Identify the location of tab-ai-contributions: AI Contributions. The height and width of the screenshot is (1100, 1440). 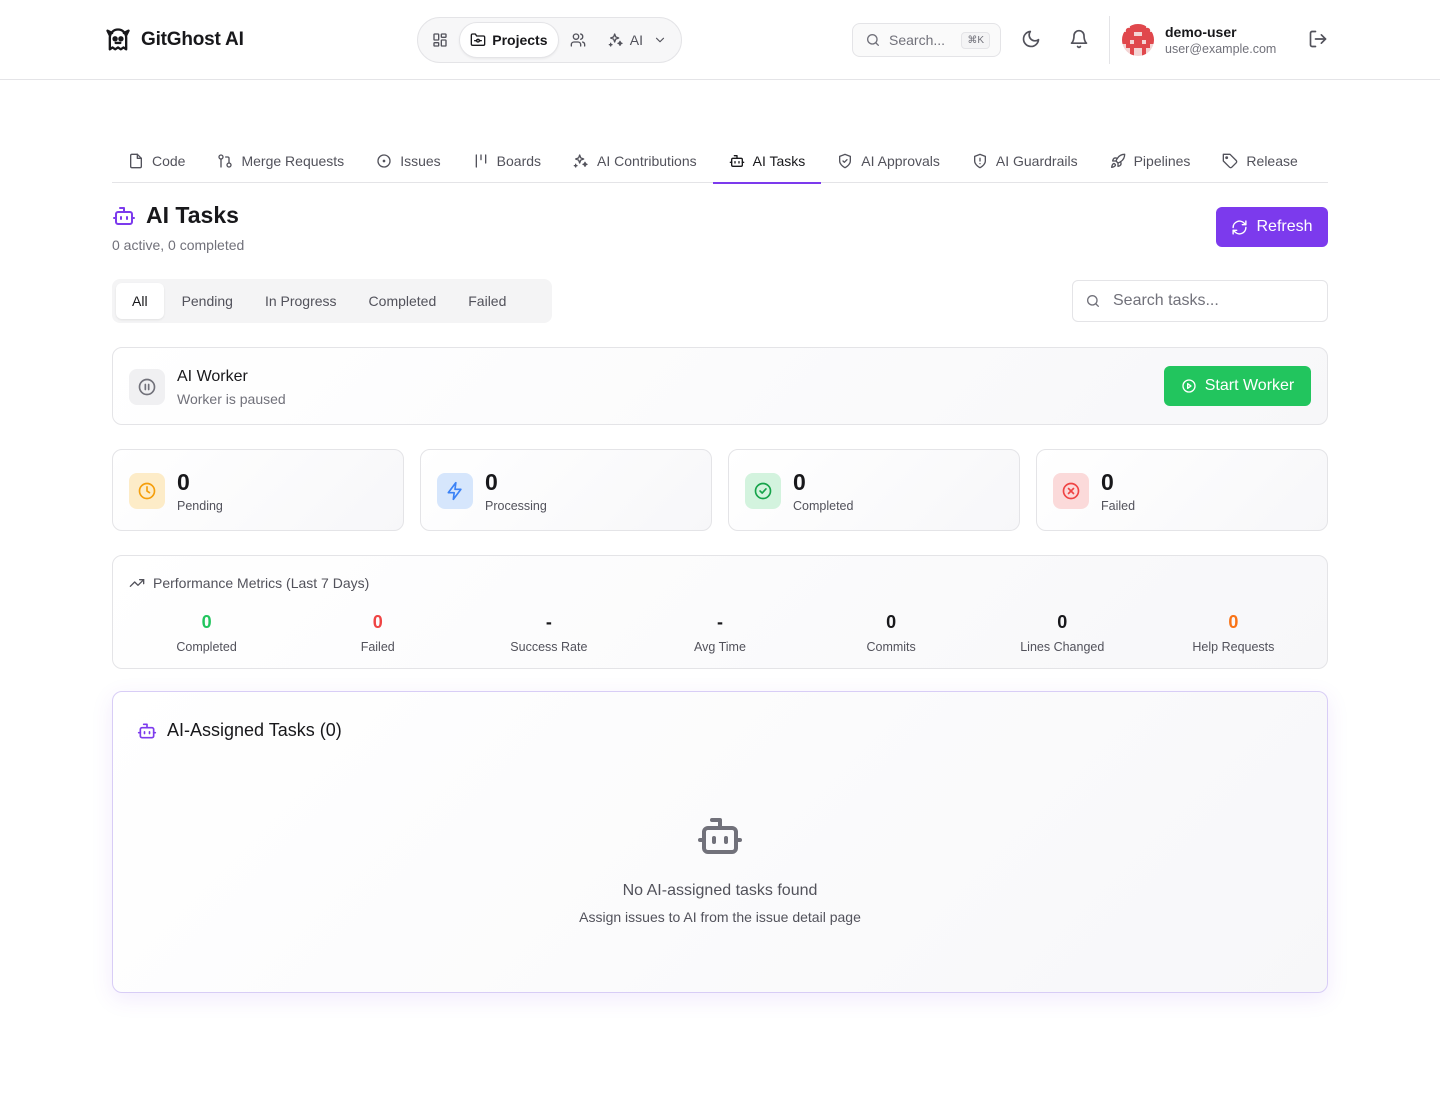
(635, 160).